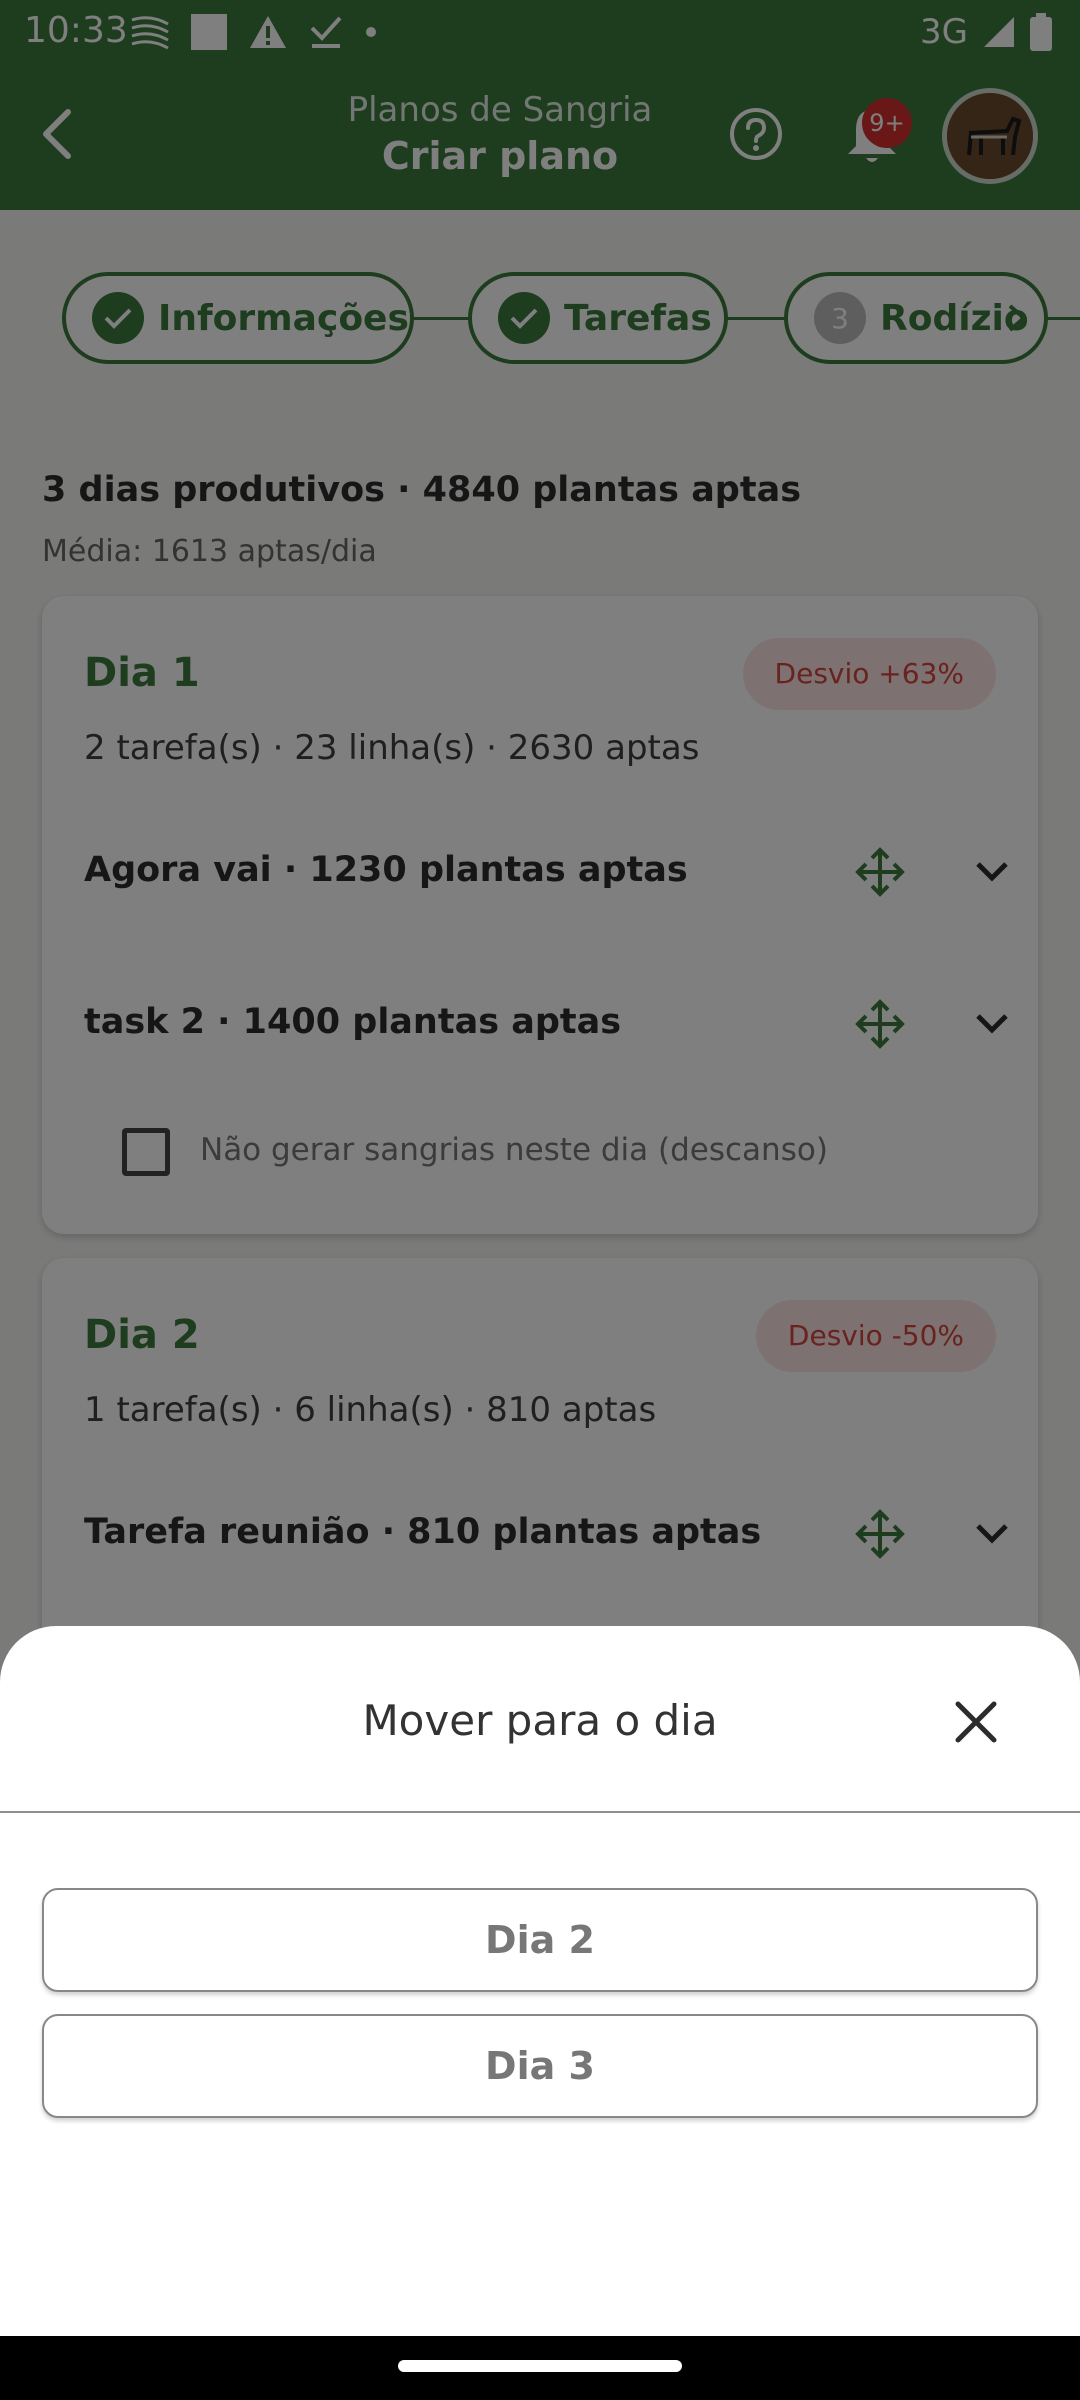 This screenshot has width=1080, height=2400. I want to click on close-icon, so click(976, 1722).